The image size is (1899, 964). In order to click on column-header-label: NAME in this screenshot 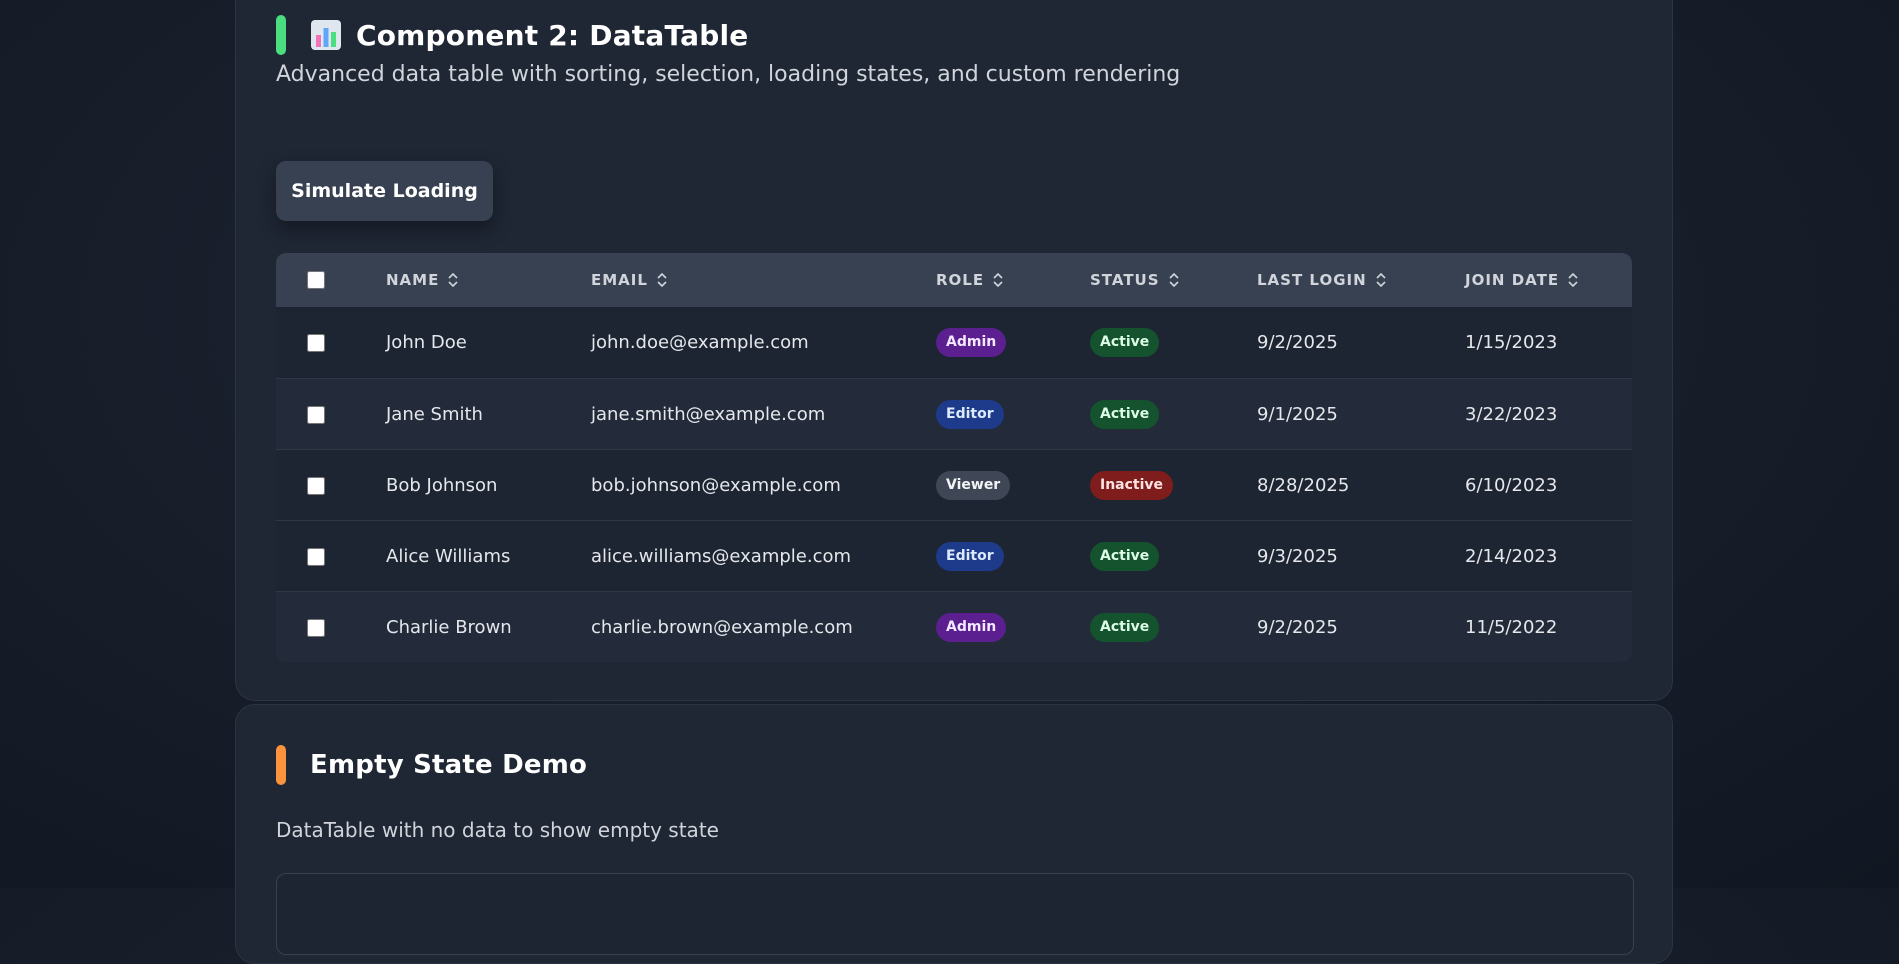, I will do `click(413, 280)`.